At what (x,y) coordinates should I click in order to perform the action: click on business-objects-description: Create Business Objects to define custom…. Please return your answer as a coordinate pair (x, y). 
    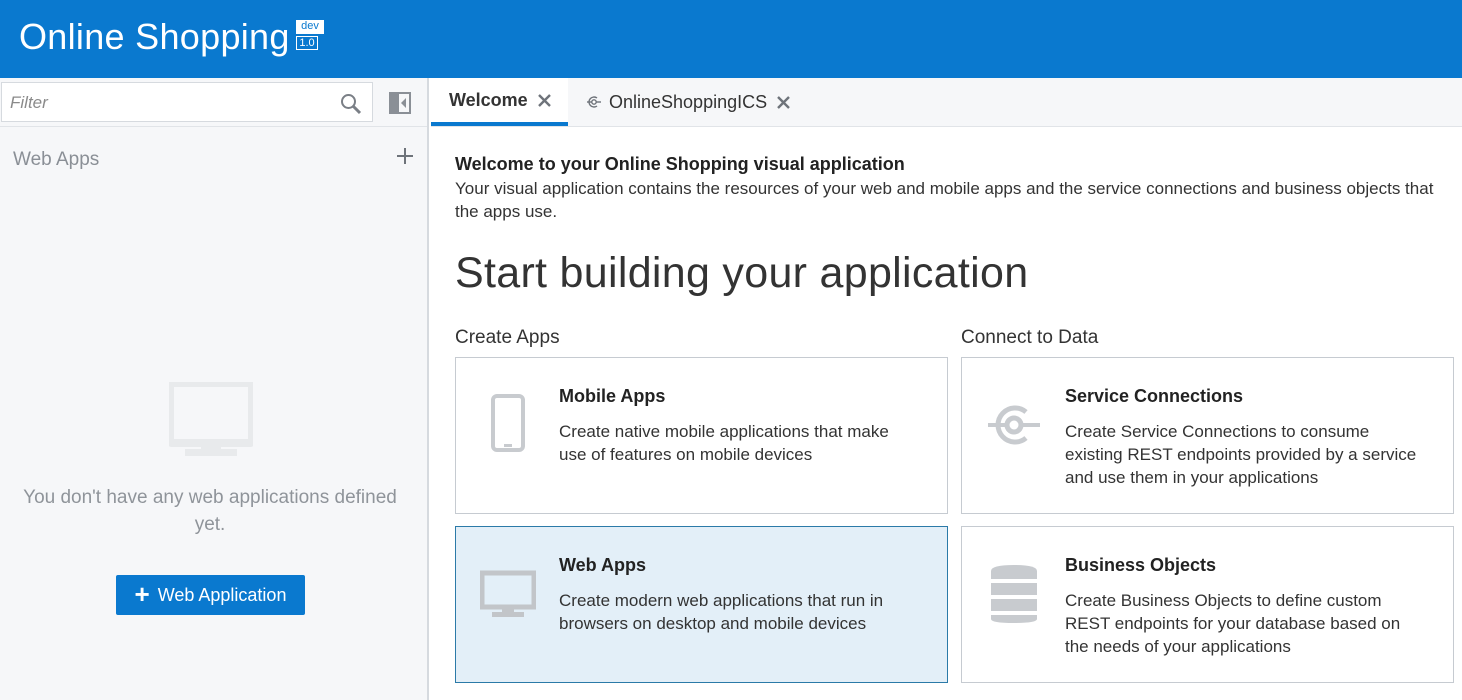
    Looking at the image, I should click on (1233, 623).